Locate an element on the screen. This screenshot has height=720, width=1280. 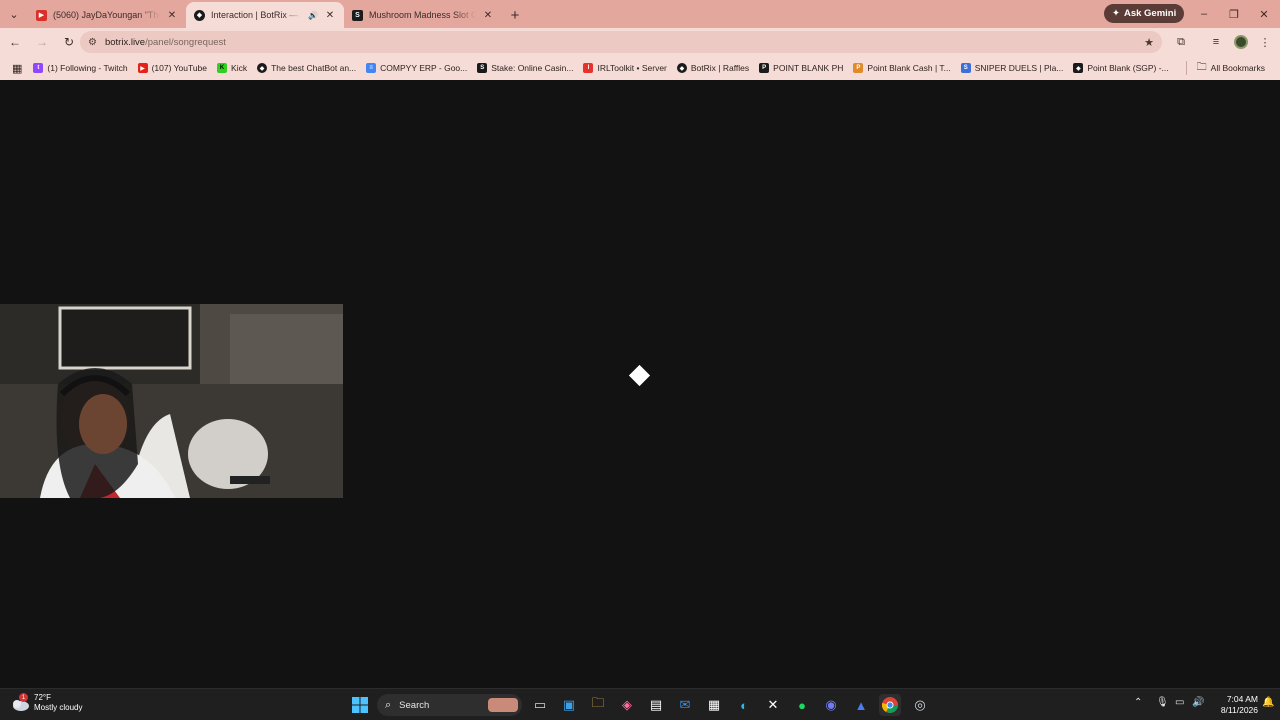
volume-icon: 🔊 is located at coordinates (1198, 702).